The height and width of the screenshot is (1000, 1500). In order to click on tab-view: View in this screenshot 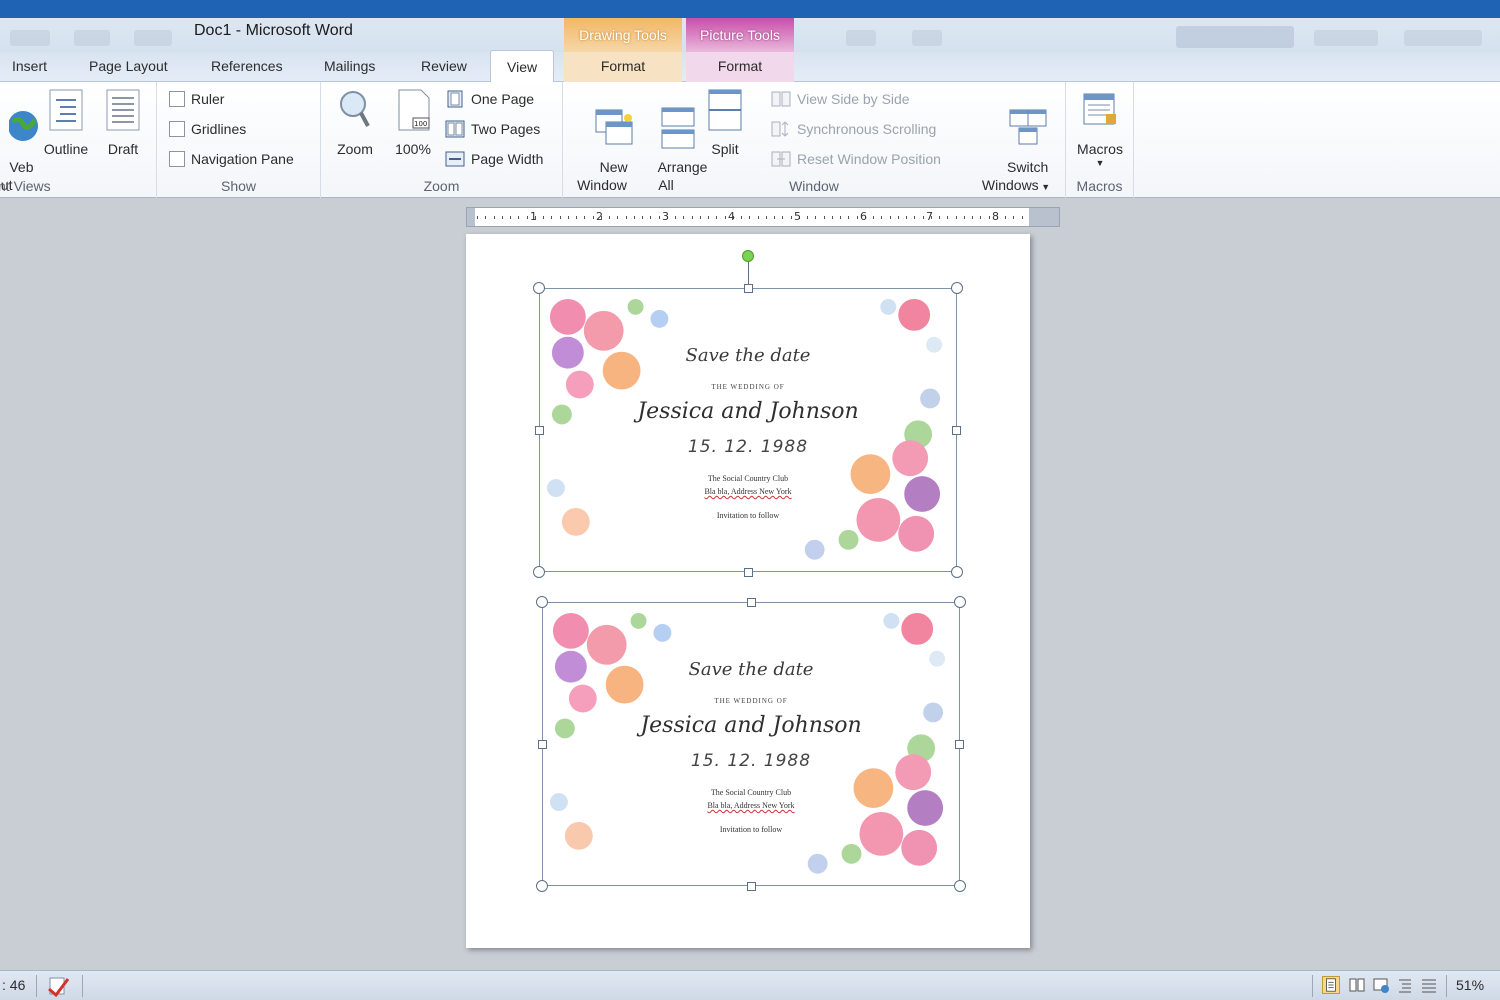, I will do `click(522, 66)`.